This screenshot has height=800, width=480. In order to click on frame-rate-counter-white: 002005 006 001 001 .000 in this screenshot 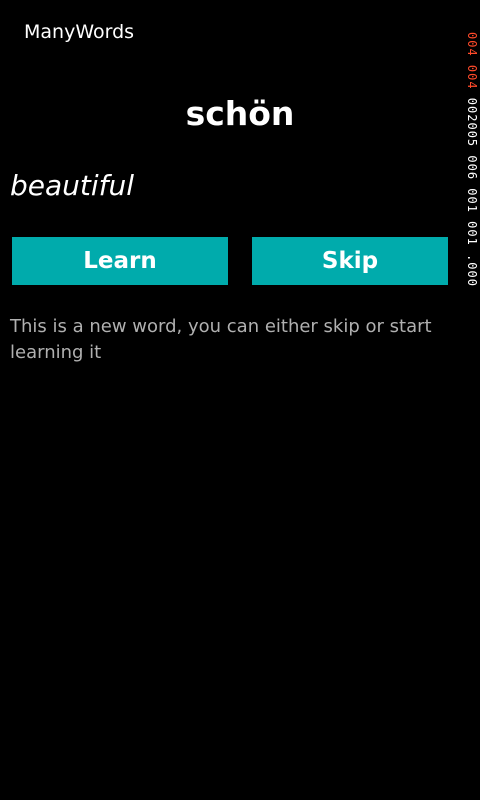, I will do `click(472, 188)`.